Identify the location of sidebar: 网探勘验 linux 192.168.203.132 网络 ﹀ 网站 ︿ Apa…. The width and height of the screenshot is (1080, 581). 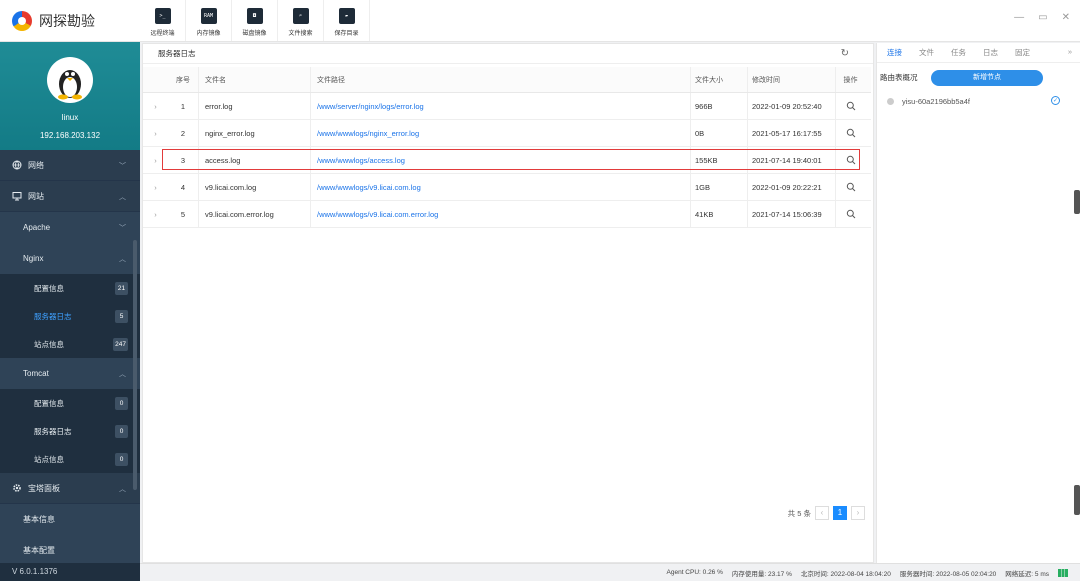
(70, 290).